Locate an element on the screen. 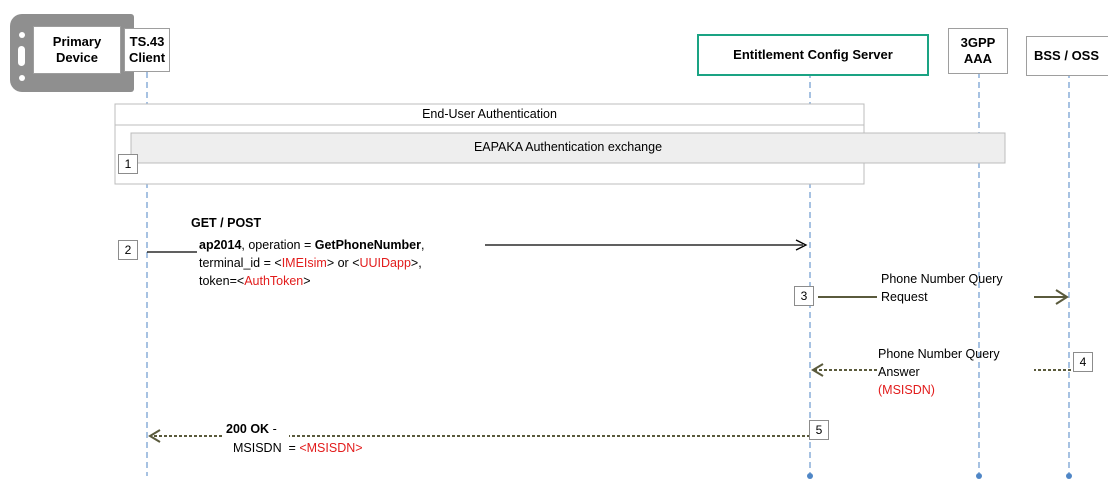 This screenshot has width=1108, height=481. msg2-terminal-mid: > or < is located at coordinates (343, 263).